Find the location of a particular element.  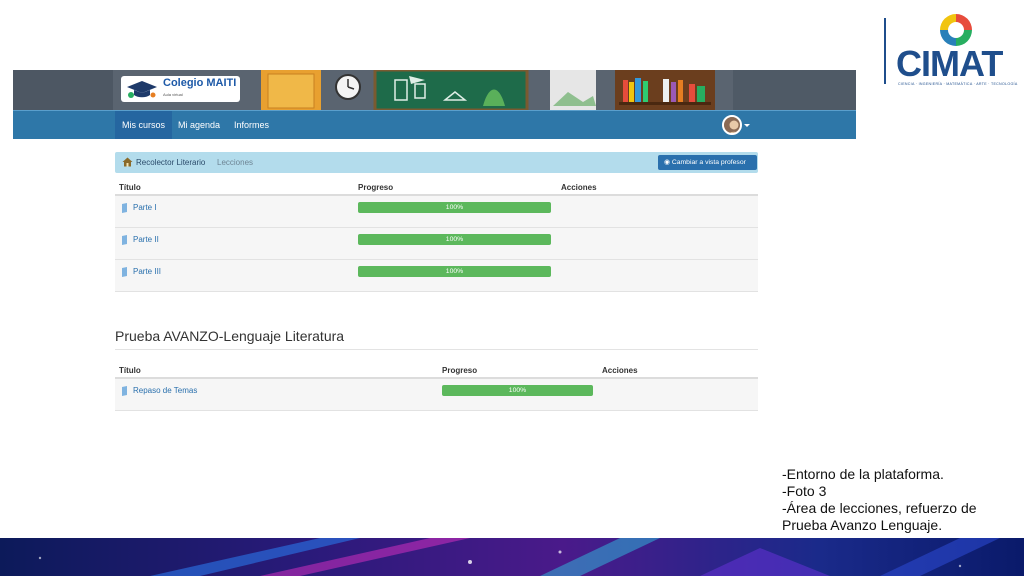

user-avatar is located at coordinates (732, 125).